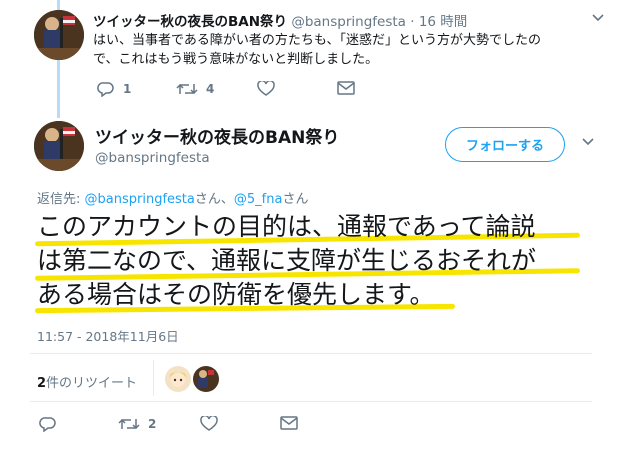  What do you see at coordinates (295, 199) in the screenshot?
I see `replying-to-label: さん` at bounding box center [295, 199].